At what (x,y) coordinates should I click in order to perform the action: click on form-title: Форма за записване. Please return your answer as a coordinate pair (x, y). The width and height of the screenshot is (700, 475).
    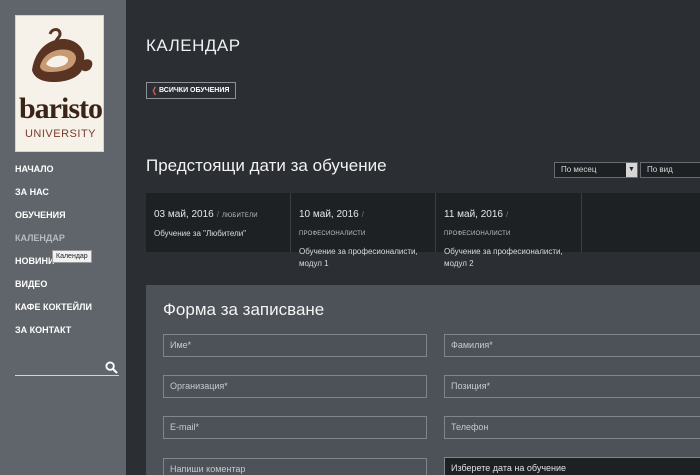
    Looking at the image, I should click on (244, 309).